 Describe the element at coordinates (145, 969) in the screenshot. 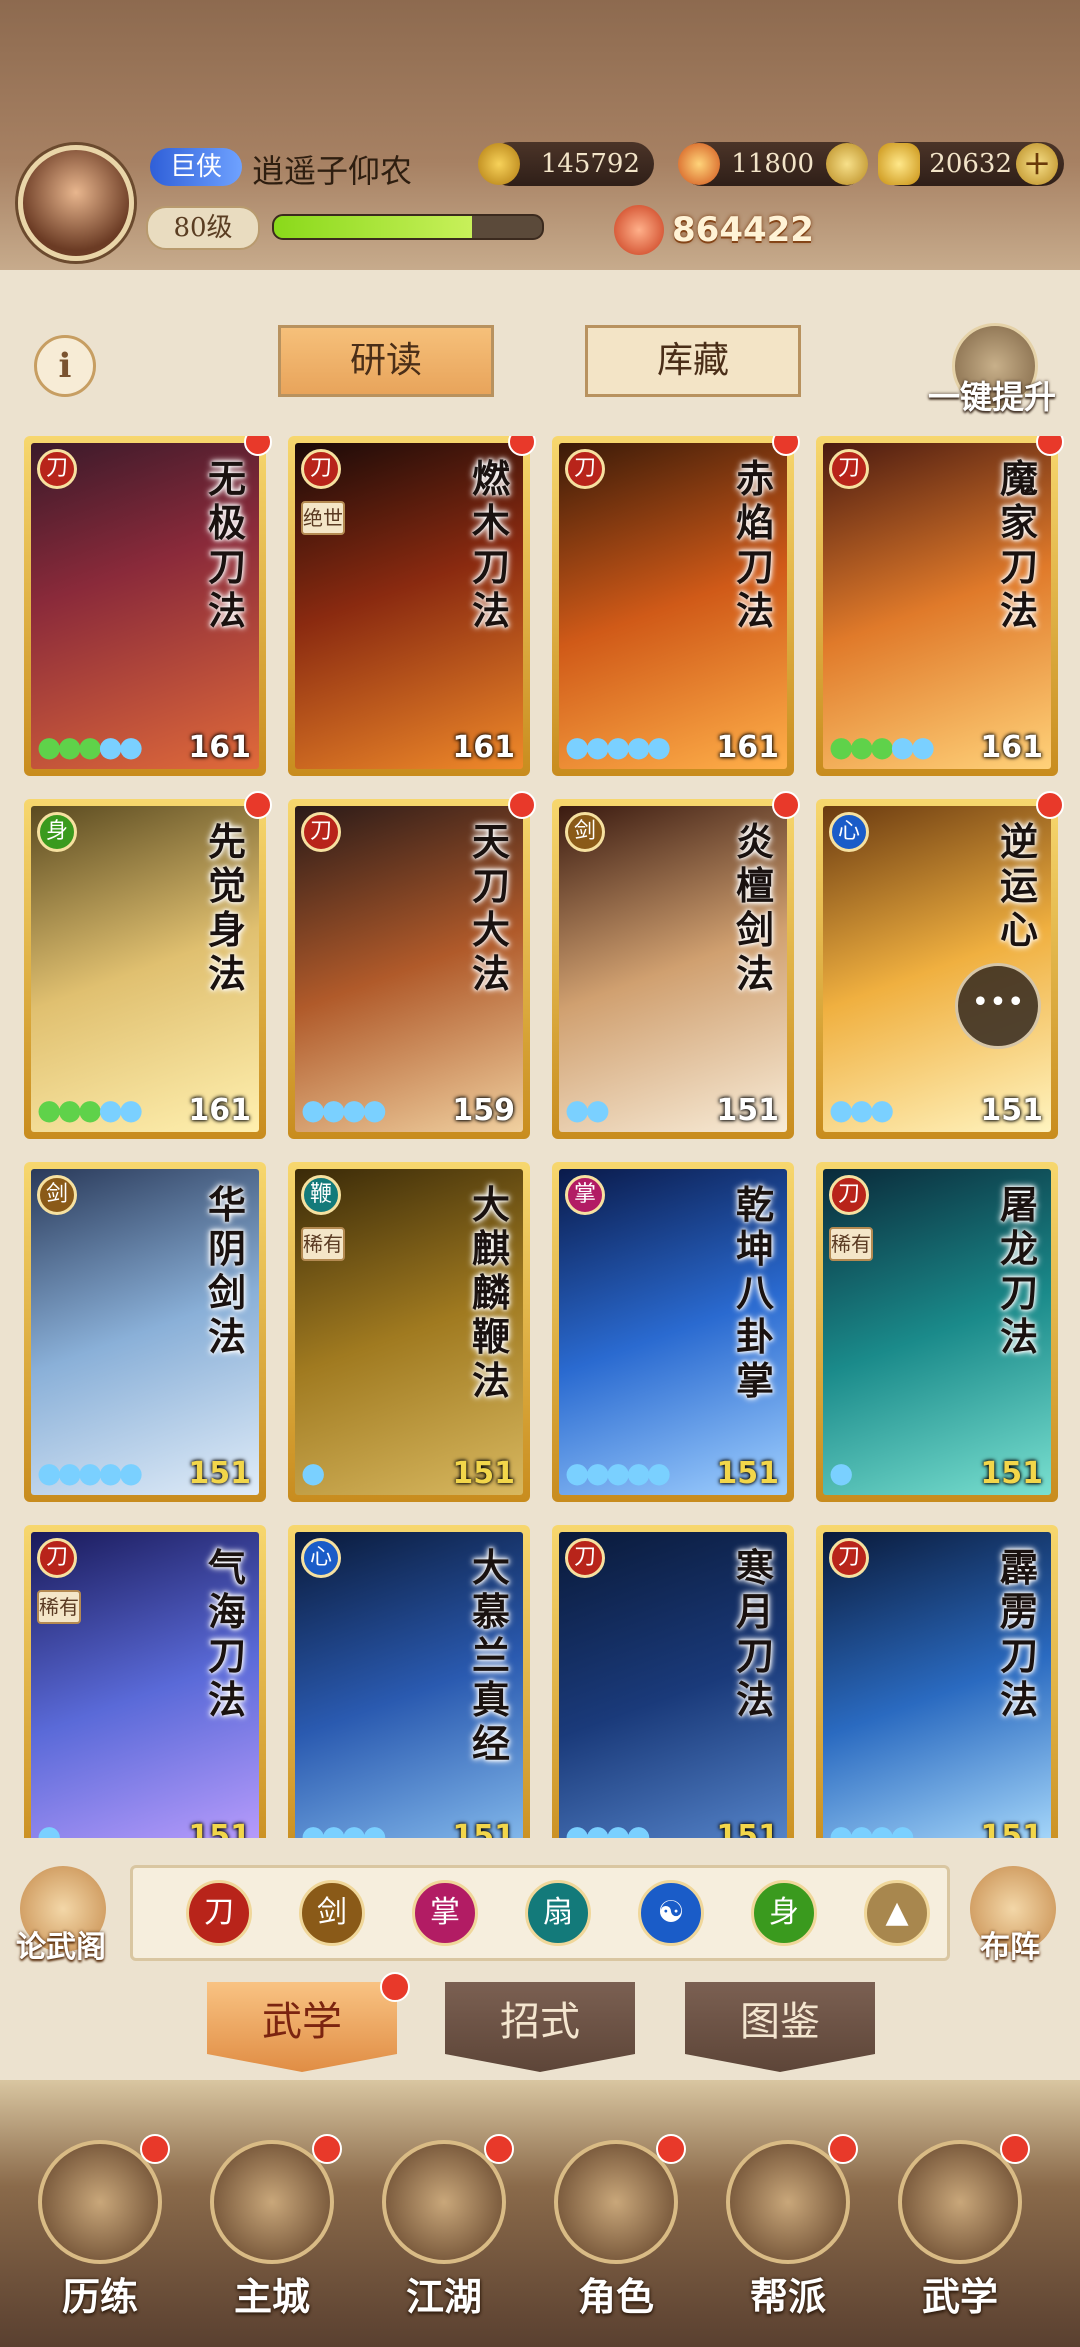

I see `card-inner: 身先觉身法 ●●●●● 161` at that location.